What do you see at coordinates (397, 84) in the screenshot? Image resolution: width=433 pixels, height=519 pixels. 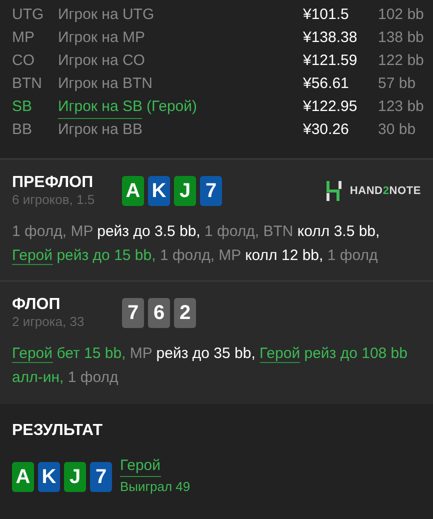 I see `stack-bb: 57 bb` at bounding box center [397, 84].